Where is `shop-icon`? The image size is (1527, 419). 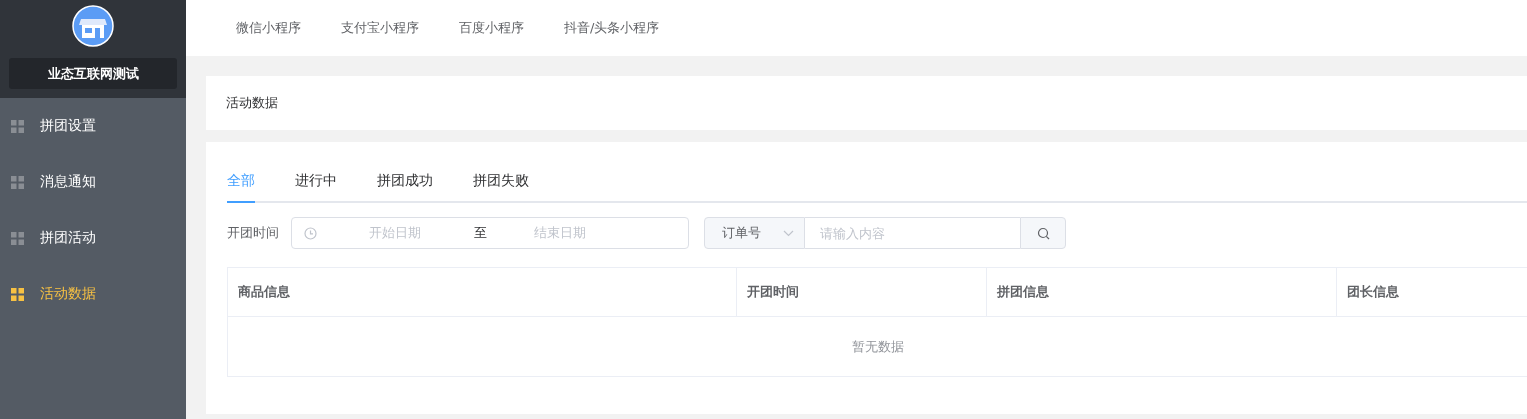 shop-icon is located at coordinates (93, 26).